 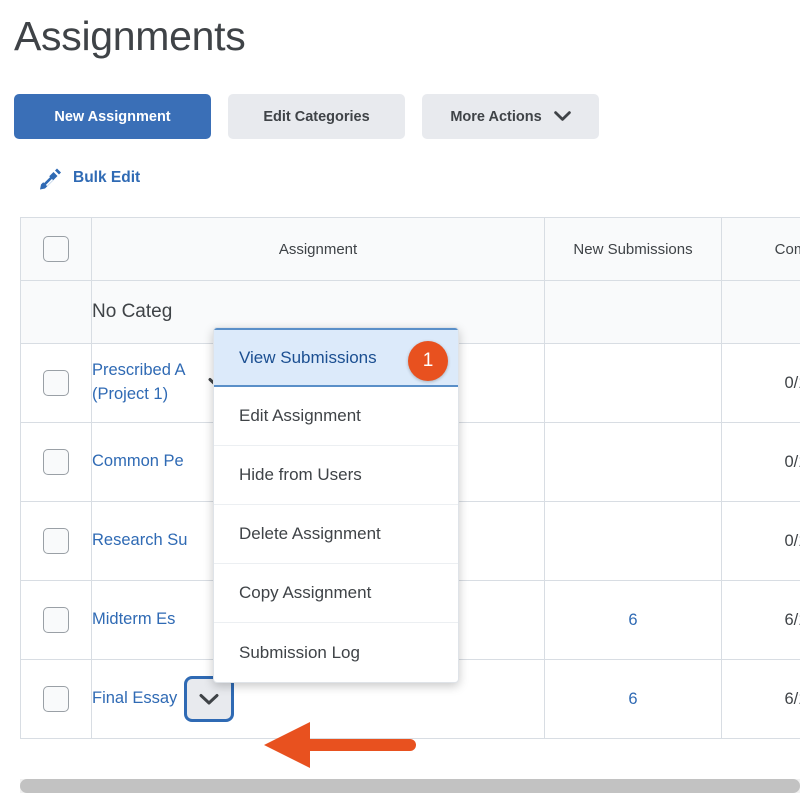 I want to click on category-select-cell, so click(x=56, y=312).